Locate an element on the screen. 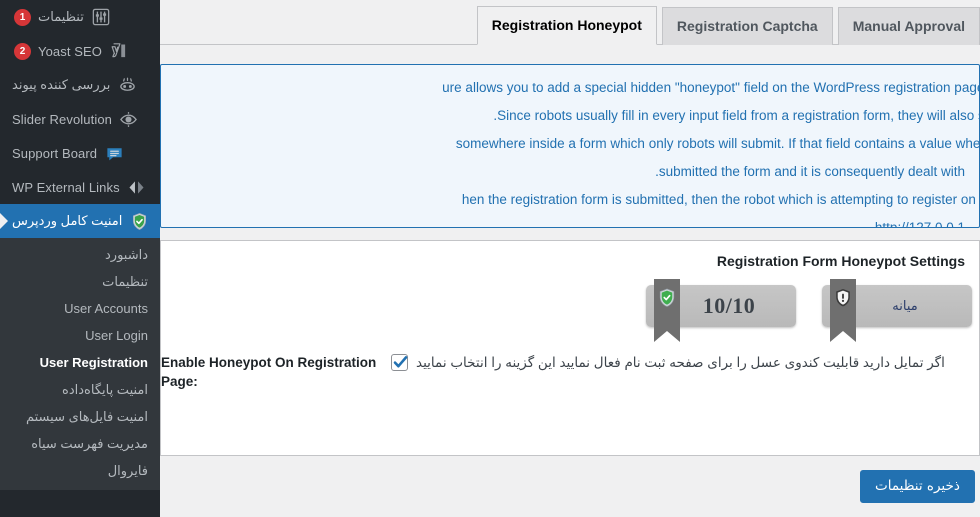  submenu-item-blacklist-manager: مدیریت فهرست سیاه is located at coordinates (80, 443).